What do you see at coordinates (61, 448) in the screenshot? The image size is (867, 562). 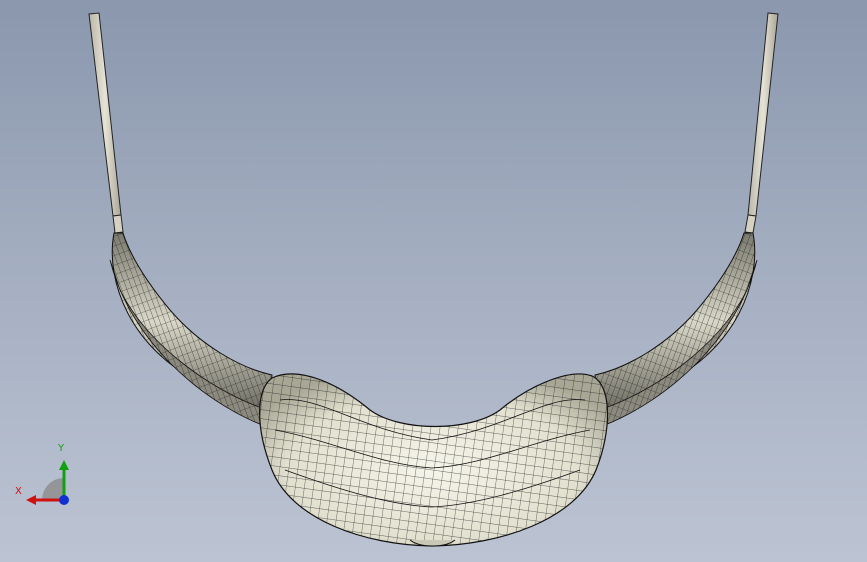 I see `y-axis-label: Y` at bounding box center [61, 448].